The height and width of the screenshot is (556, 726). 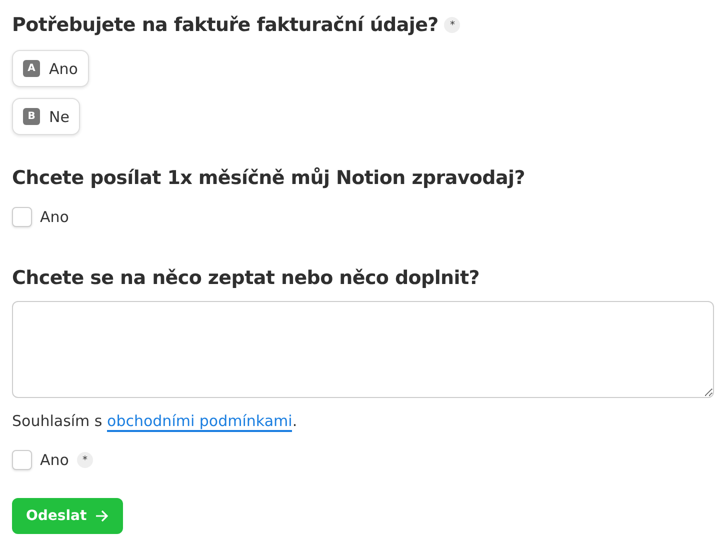 I want to click on arrow-icon, so click(x=101, y=516).